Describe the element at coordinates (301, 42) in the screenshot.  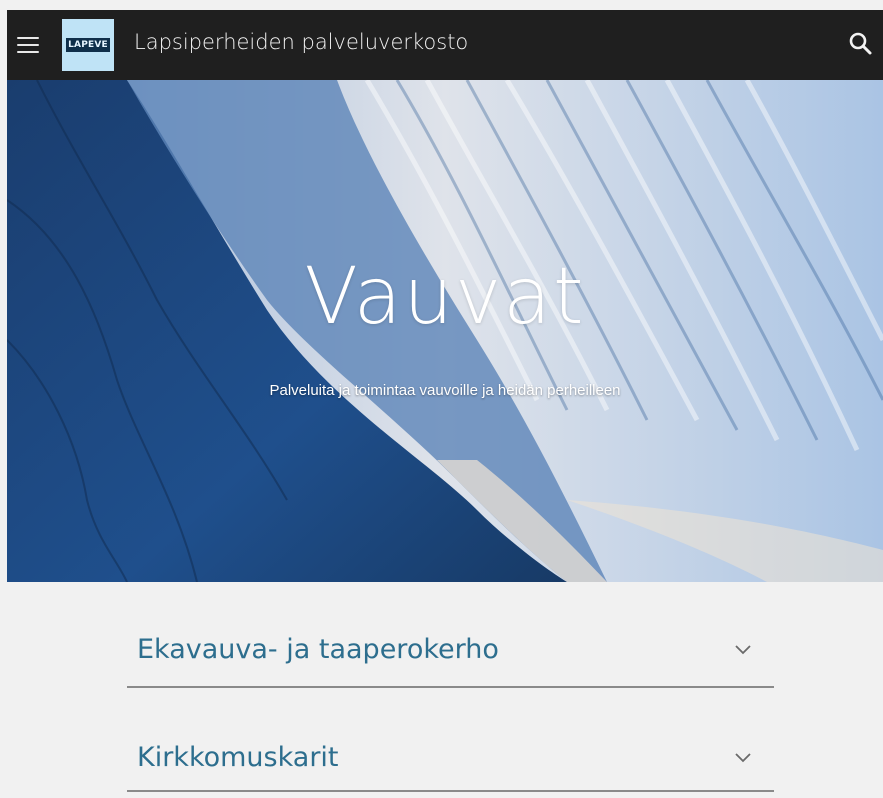
I see `site-title: Lapsiperheiden palveluverkosto` at that location.